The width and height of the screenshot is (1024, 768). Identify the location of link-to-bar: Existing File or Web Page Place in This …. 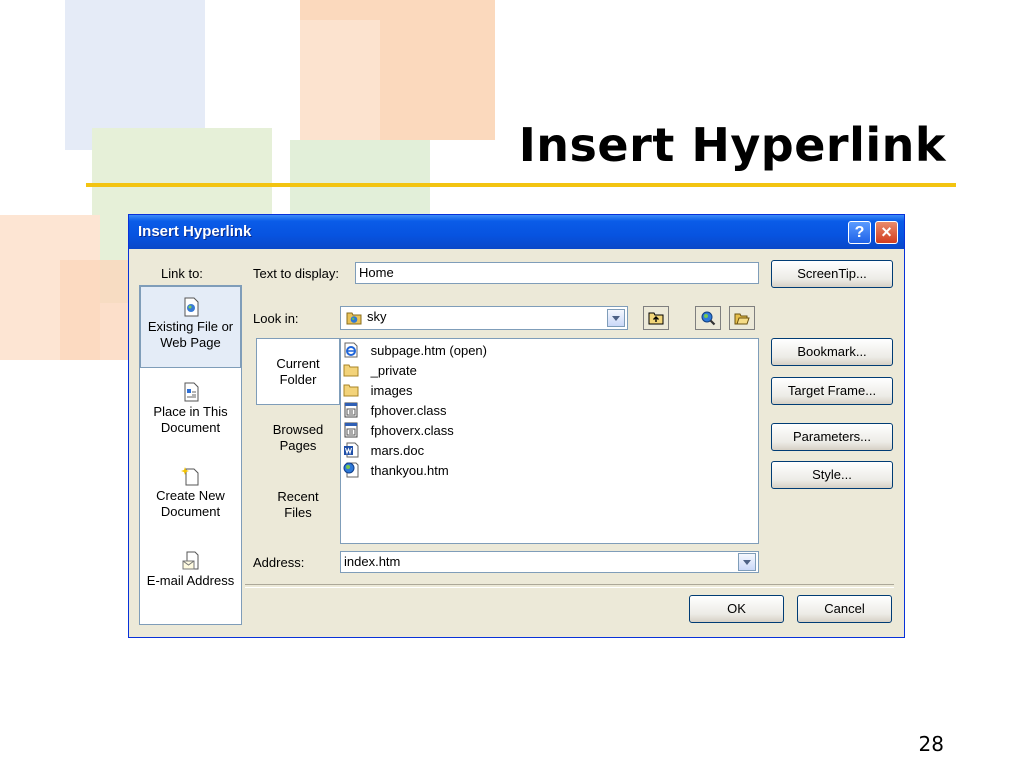
(190, 455).